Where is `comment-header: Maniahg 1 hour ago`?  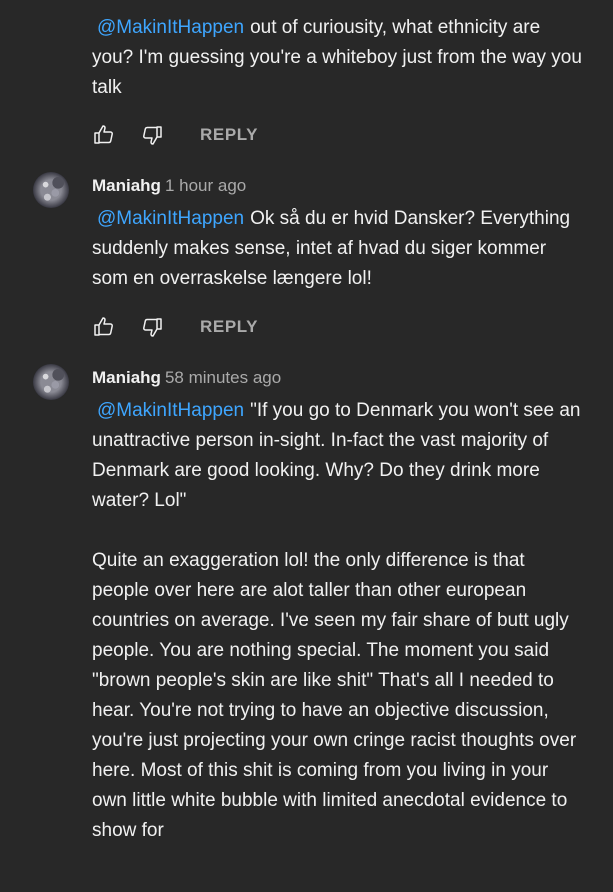 comment-header: Maniahg 1 hour ago is located at coordinates (169, 186).